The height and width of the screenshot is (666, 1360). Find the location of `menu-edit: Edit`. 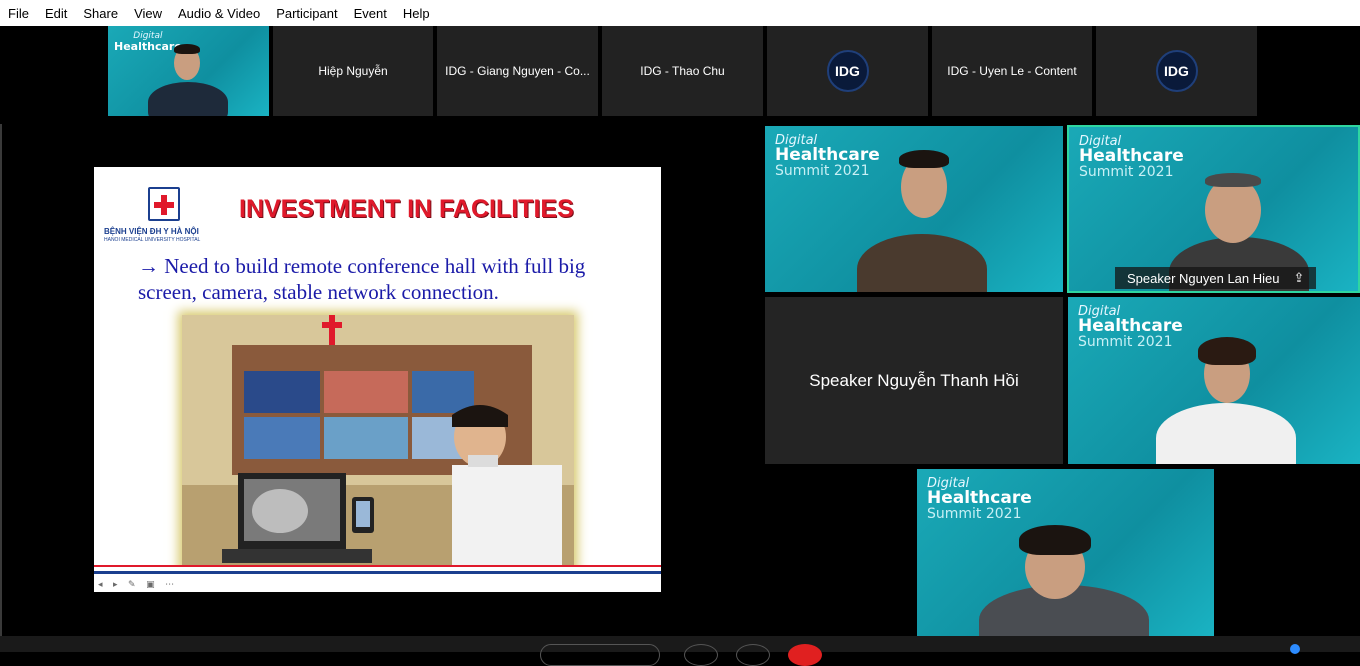

menu-edit: Edit is located at coordinates (56, 13).